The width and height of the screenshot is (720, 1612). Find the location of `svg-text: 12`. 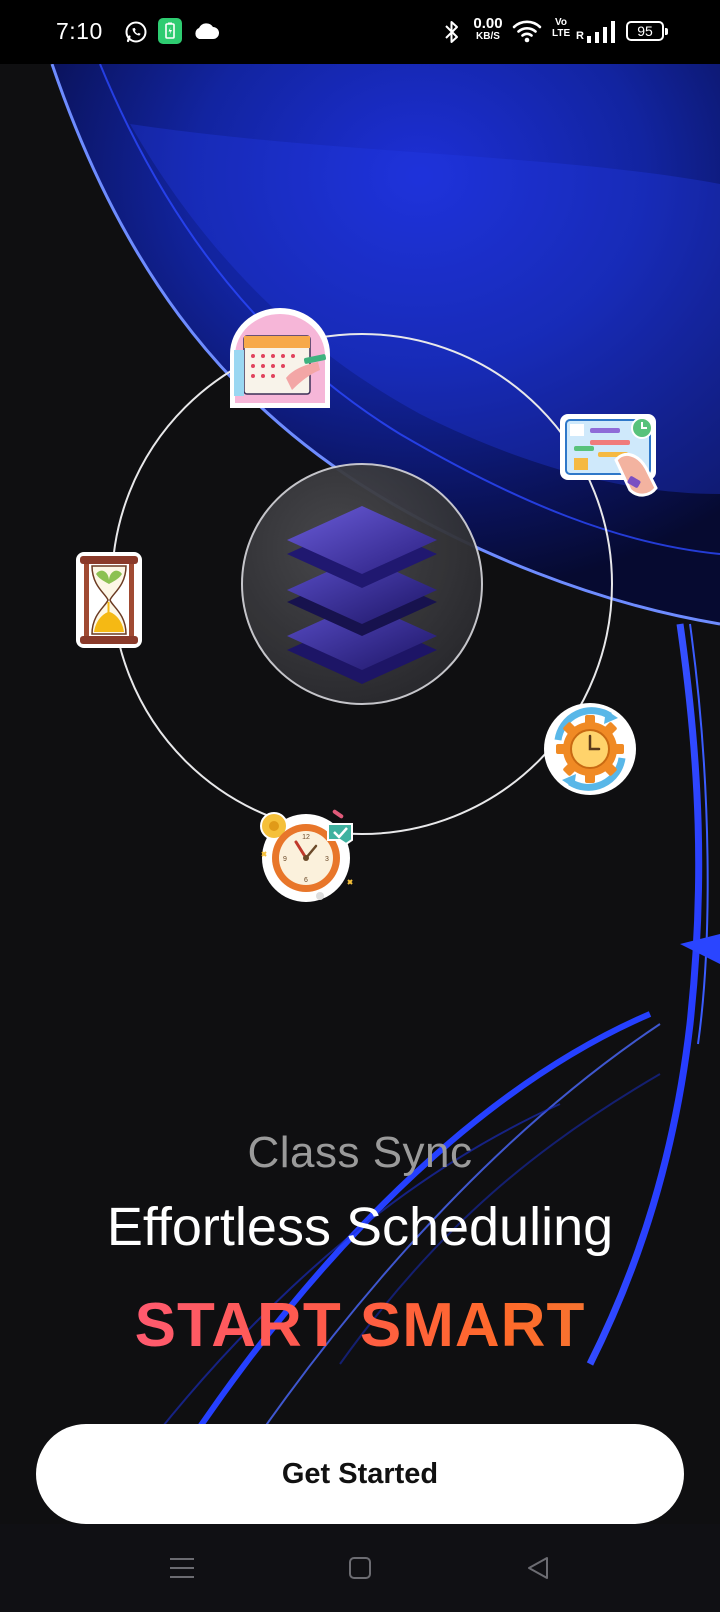

svg-text: 12 is located at coordinates (306, 837).